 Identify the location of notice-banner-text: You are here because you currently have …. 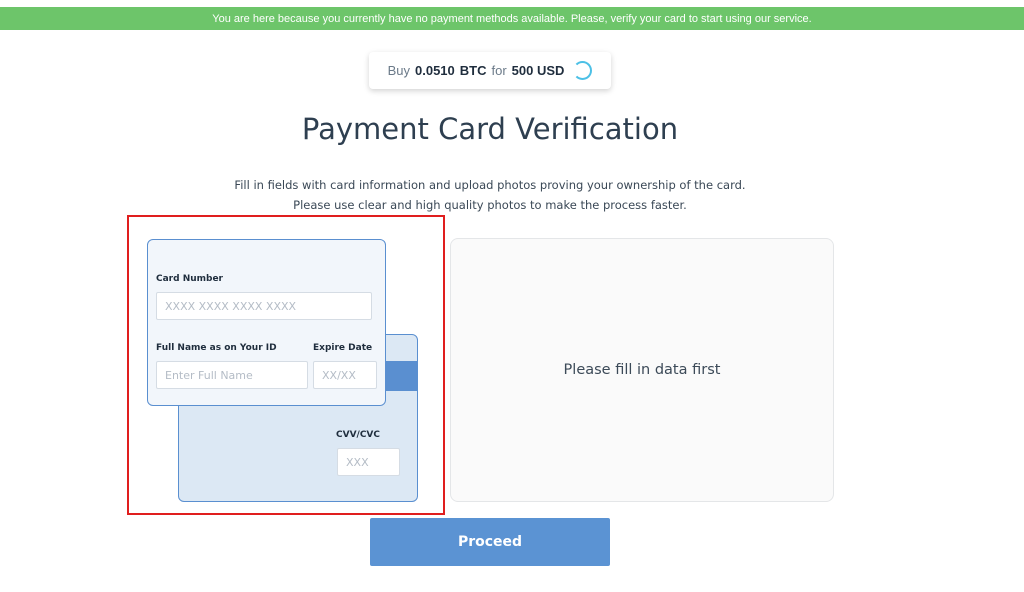
(512, 18).